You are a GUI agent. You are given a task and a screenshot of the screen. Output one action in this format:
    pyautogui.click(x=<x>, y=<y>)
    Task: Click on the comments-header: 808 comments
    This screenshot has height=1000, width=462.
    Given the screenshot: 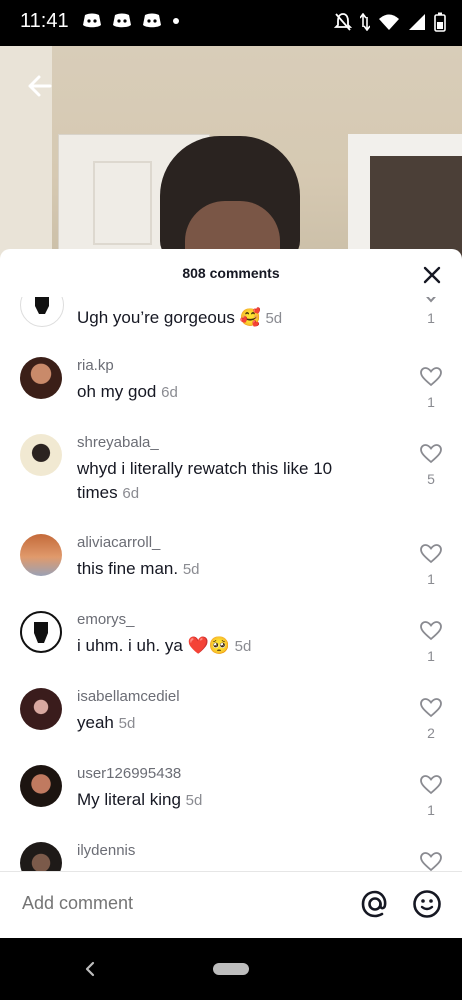 What is the action you would take?
    pyautogui.click(x=231, y=273)
    